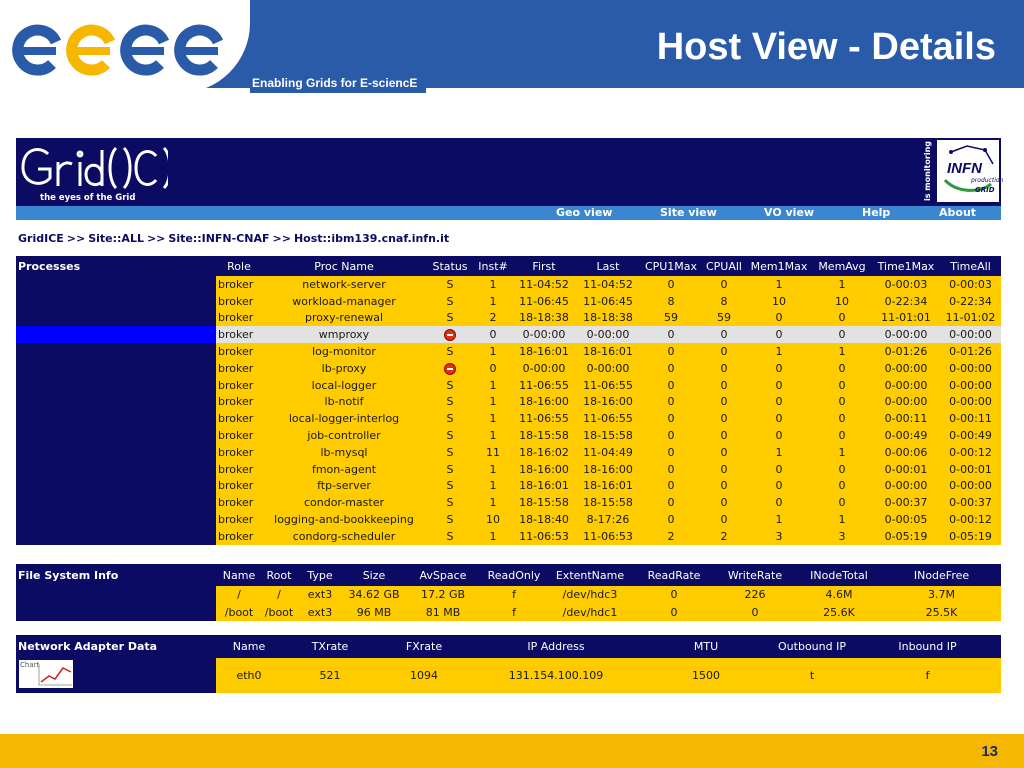 The height and width of the screenshot is (768, 1024). What do you see at coordinates (842, 266) in the screenshot?
I see `column-header-memavg: MemAvg` at bounding box center [842, 266].